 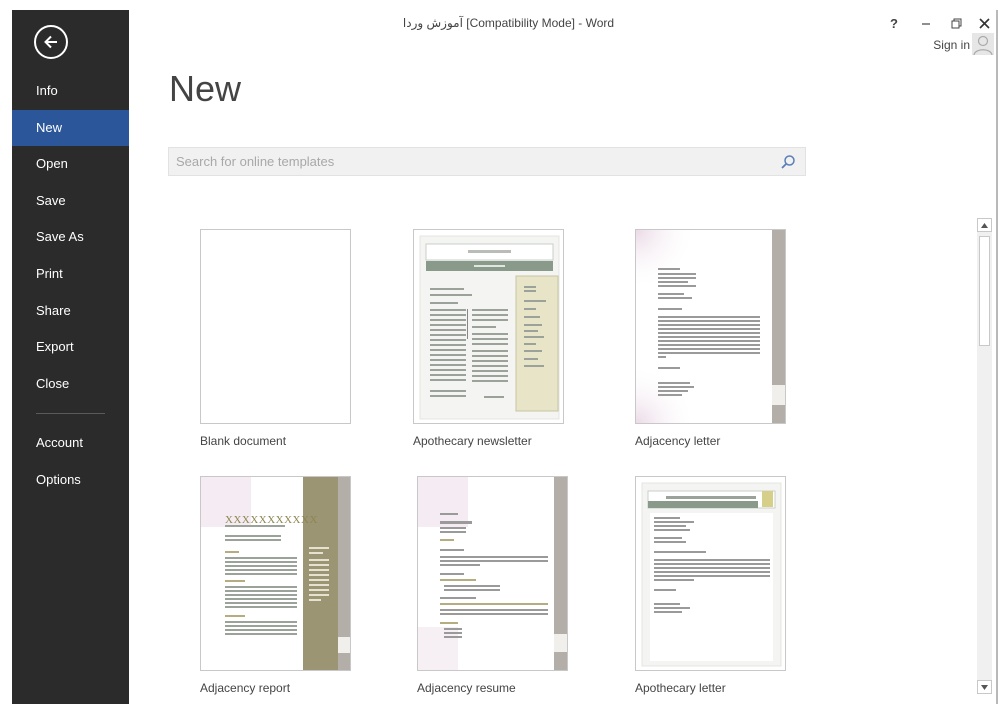 I want to click on template-label: Apothecary letter, so click(x=680, y=688).